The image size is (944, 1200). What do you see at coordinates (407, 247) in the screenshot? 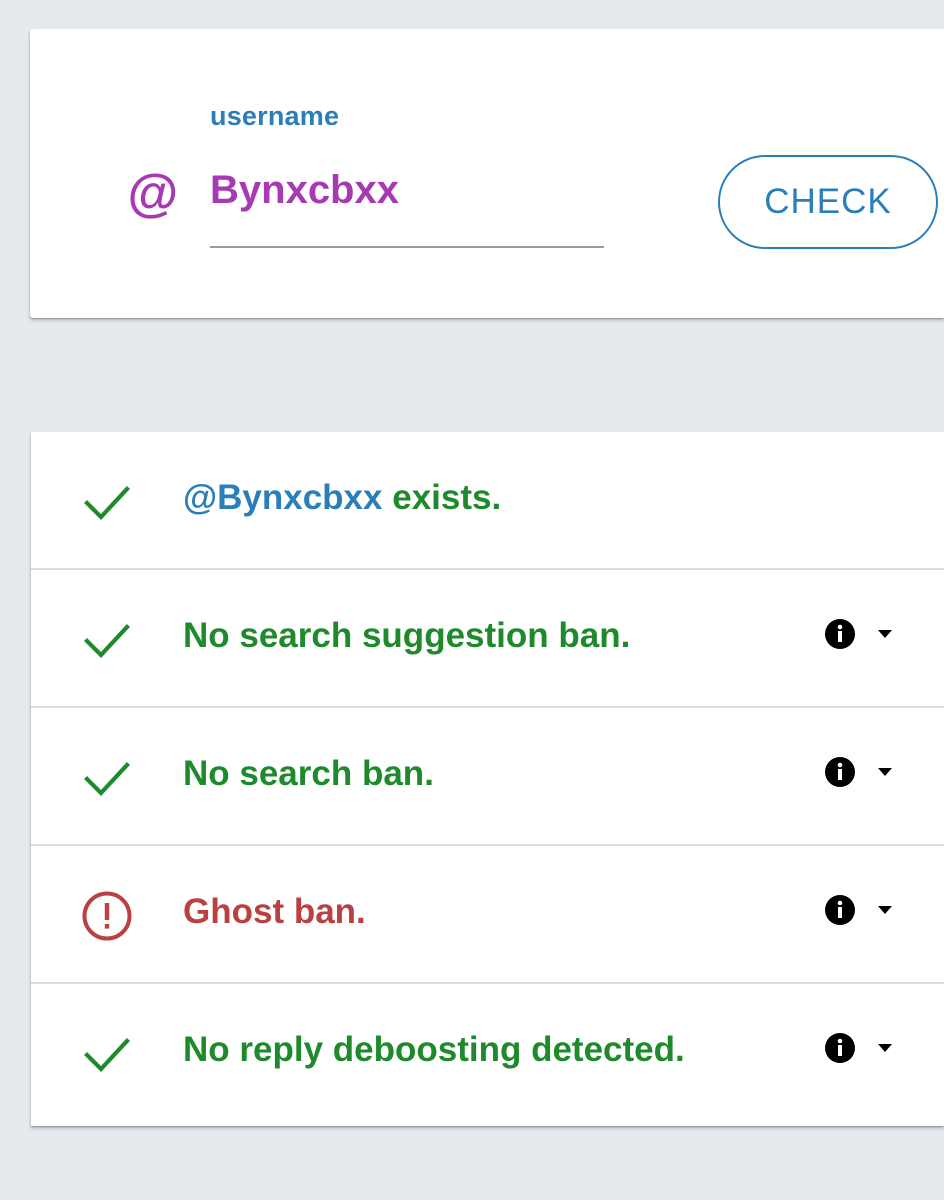
I see `username-input-underline` at bounding box center [407, 247].